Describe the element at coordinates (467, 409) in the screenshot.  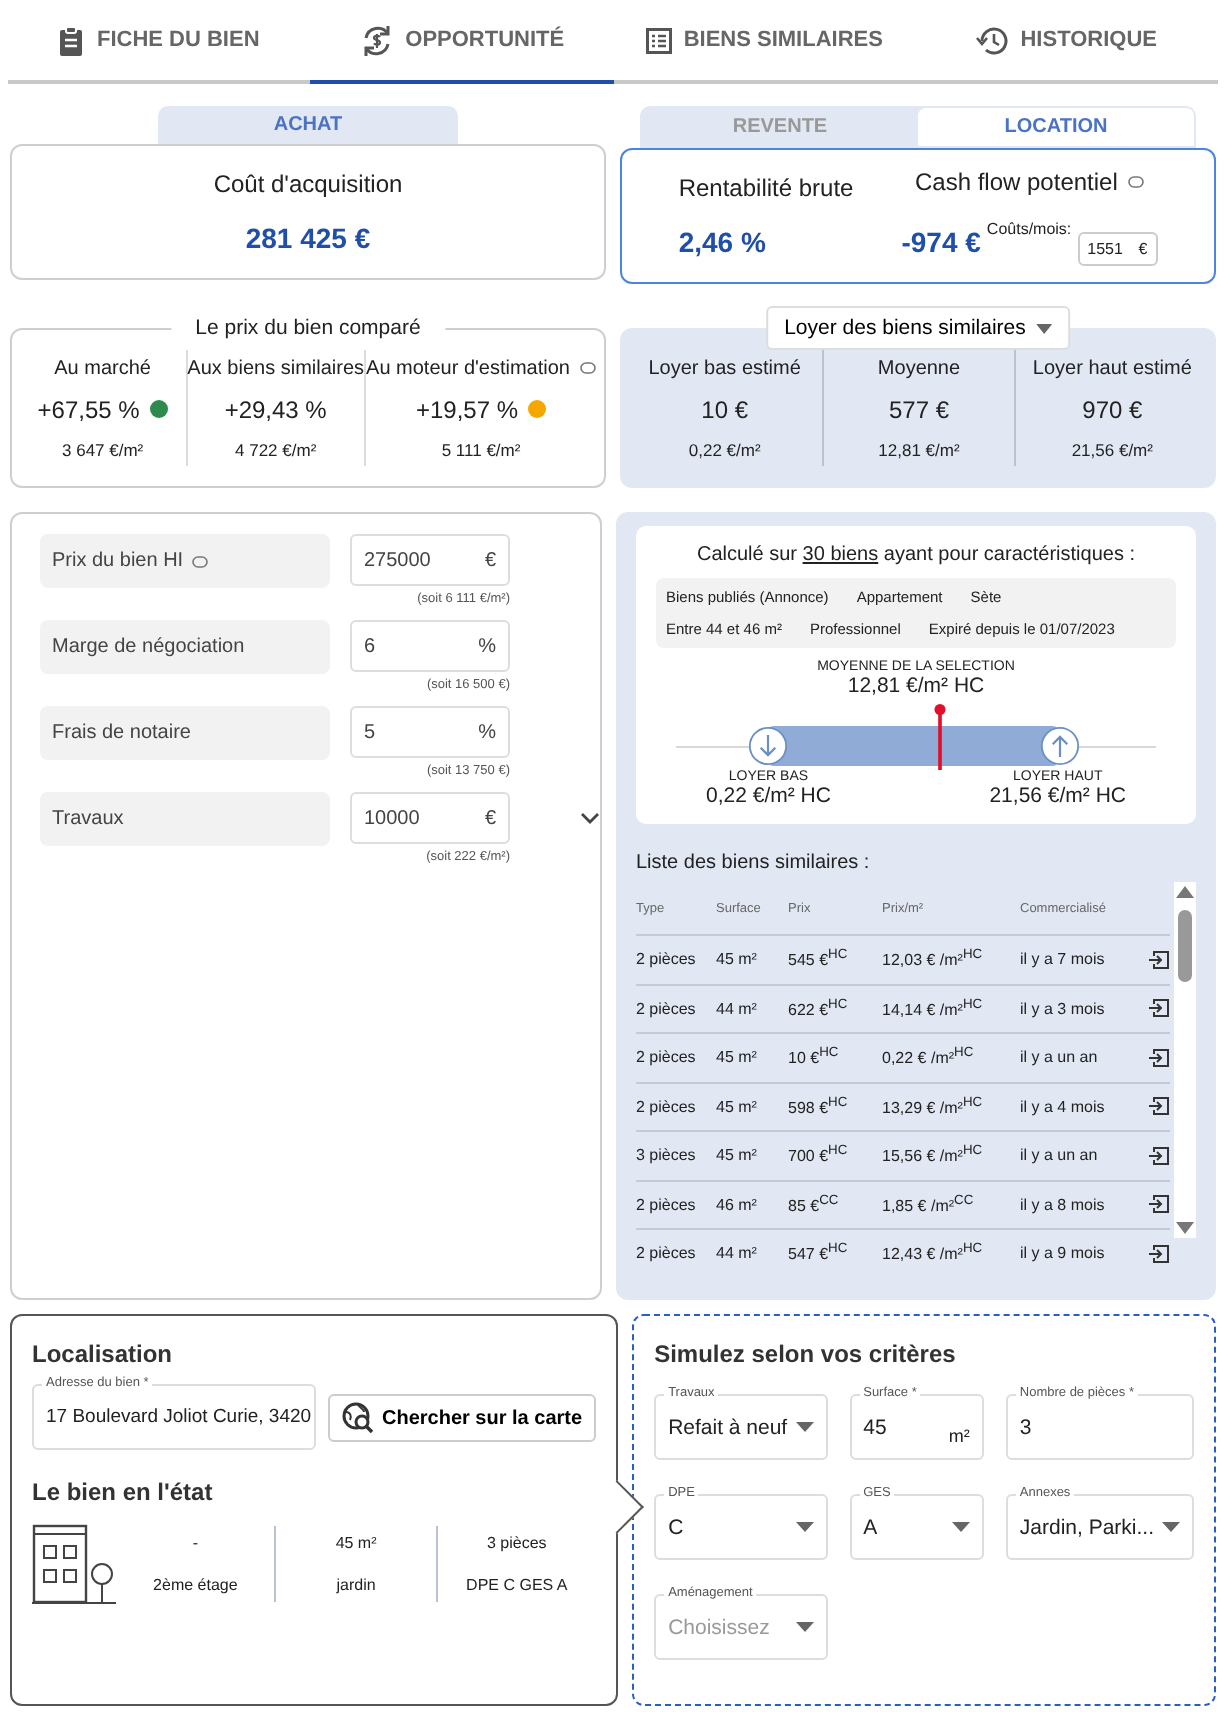
I see `percent-value: +19,57 %` at that location.